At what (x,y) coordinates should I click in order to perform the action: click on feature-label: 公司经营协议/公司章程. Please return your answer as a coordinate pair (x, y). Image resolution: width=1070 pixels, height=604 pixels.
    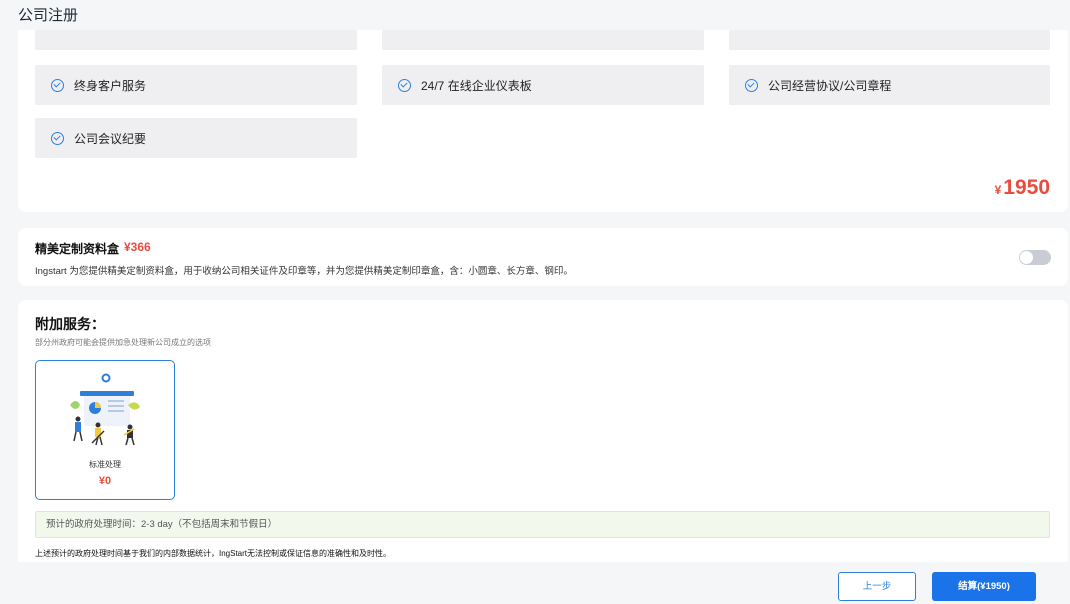
    Looking at the image, I should click on (830, 85).